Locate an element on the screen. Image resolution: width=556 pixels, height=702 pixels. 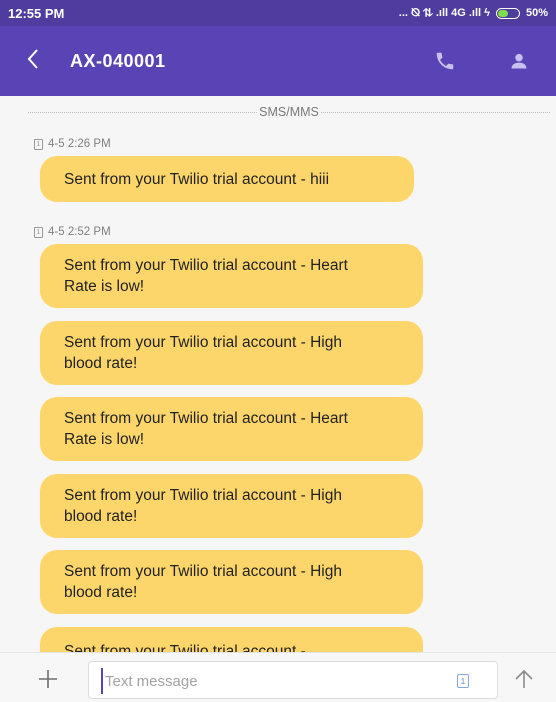
app-bar-actions is located at coordinates (482, 61).